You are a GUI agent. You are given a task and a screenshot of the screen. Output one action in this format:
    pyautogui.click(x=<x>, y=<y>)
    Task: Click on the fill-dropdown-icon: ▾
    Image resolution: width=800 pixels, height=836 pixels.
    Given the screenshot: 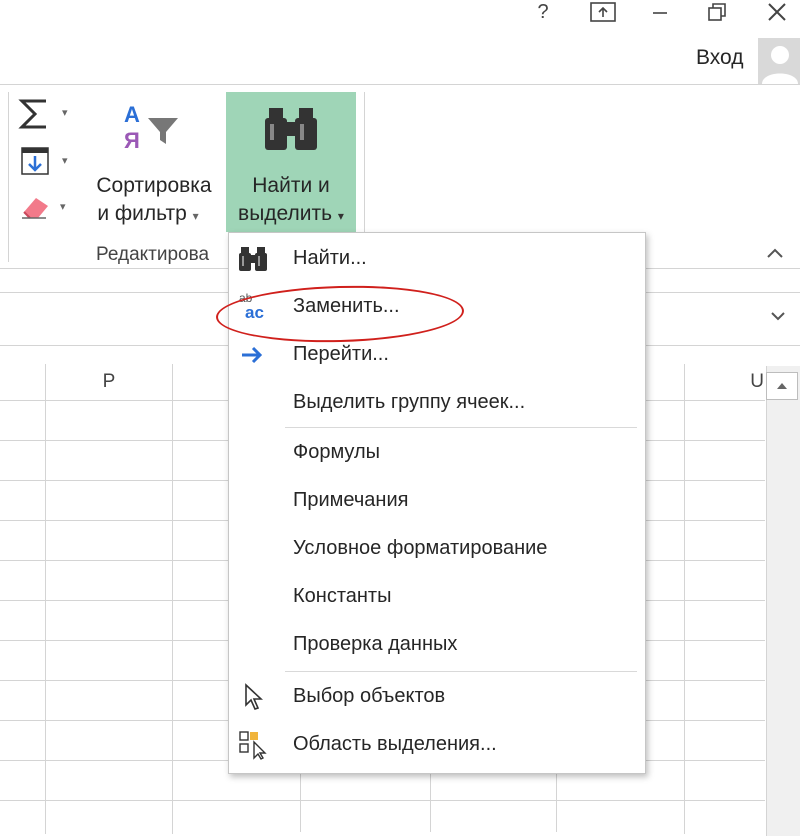 What is the action you would take?
    pyautogui.click(x=65, y=160)
    